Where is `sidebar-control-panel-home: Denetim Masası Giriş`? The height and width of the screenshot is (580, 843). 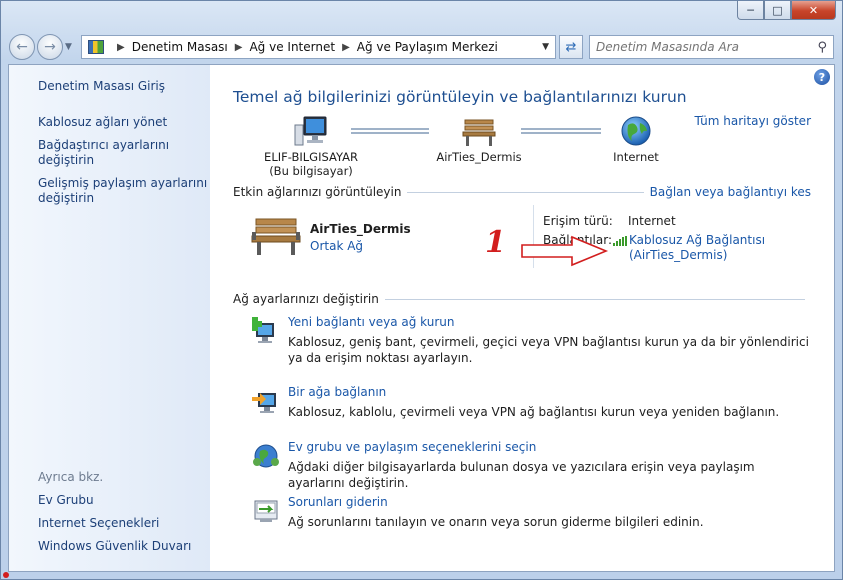
sidebar-control-panel-home: Denetim Masası Giriş is located at coordinates (124, 86).